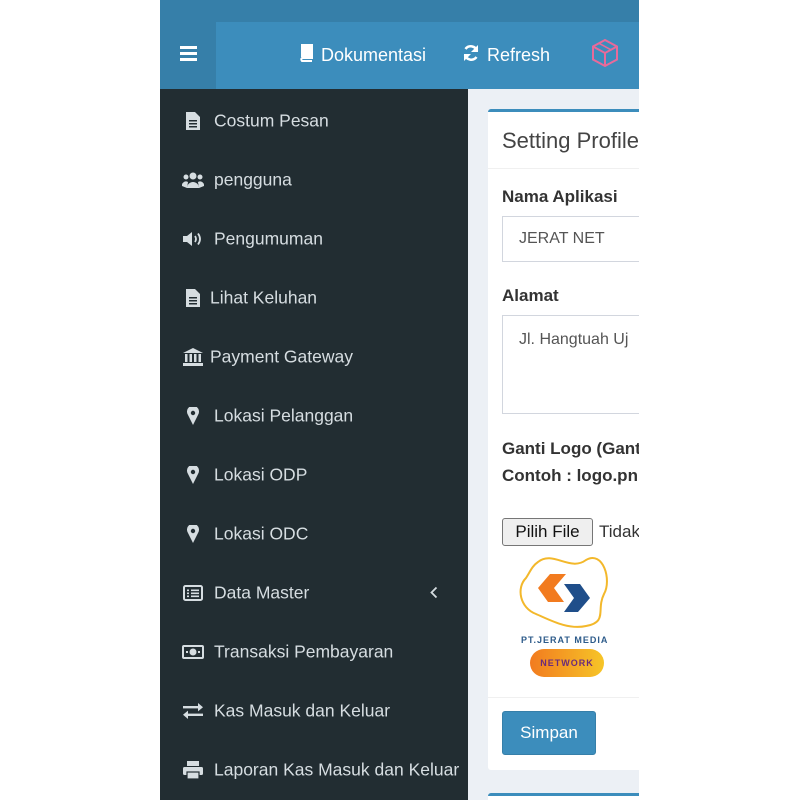 The height and width of the screenshot is (800, 800). I want to click on logo-company-text: PT.JERAT MEDIA, so click(565, 640).